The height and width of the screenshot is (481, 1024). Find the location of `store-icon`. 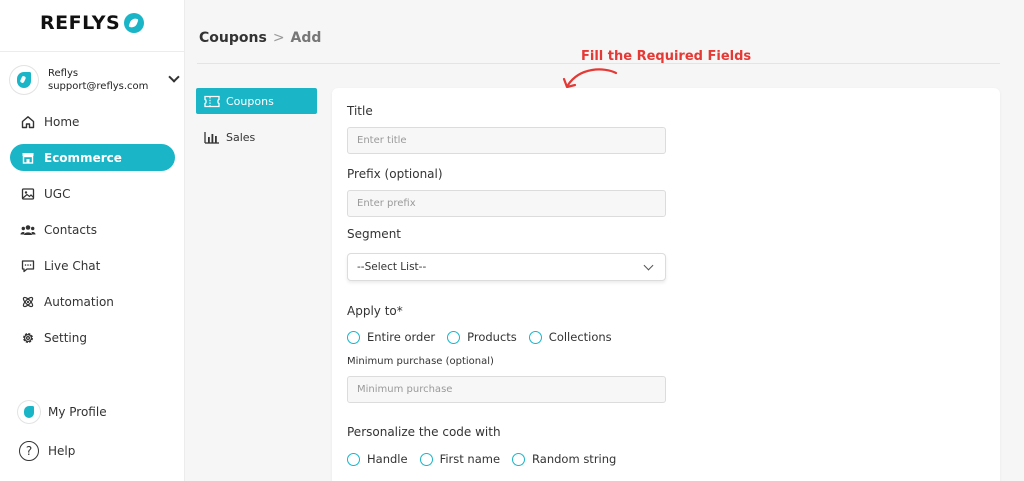

store-icon is located at coordinates (28, 158).